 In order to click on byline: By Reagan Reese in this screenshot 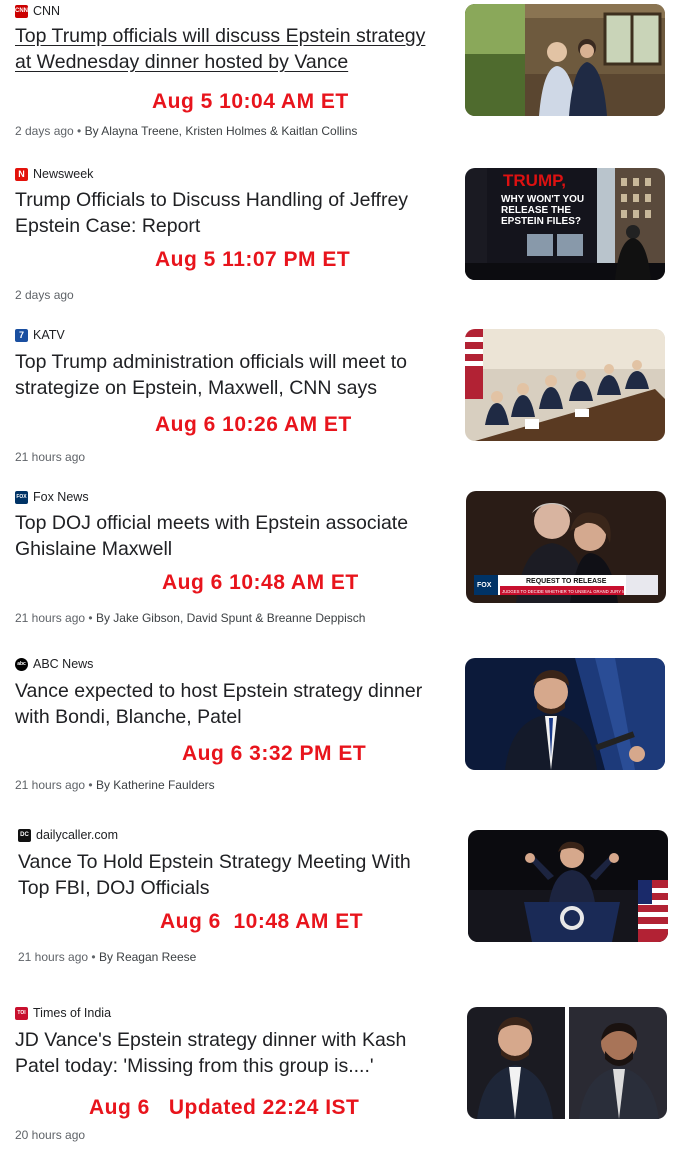, I will do `click(147, 957)`.